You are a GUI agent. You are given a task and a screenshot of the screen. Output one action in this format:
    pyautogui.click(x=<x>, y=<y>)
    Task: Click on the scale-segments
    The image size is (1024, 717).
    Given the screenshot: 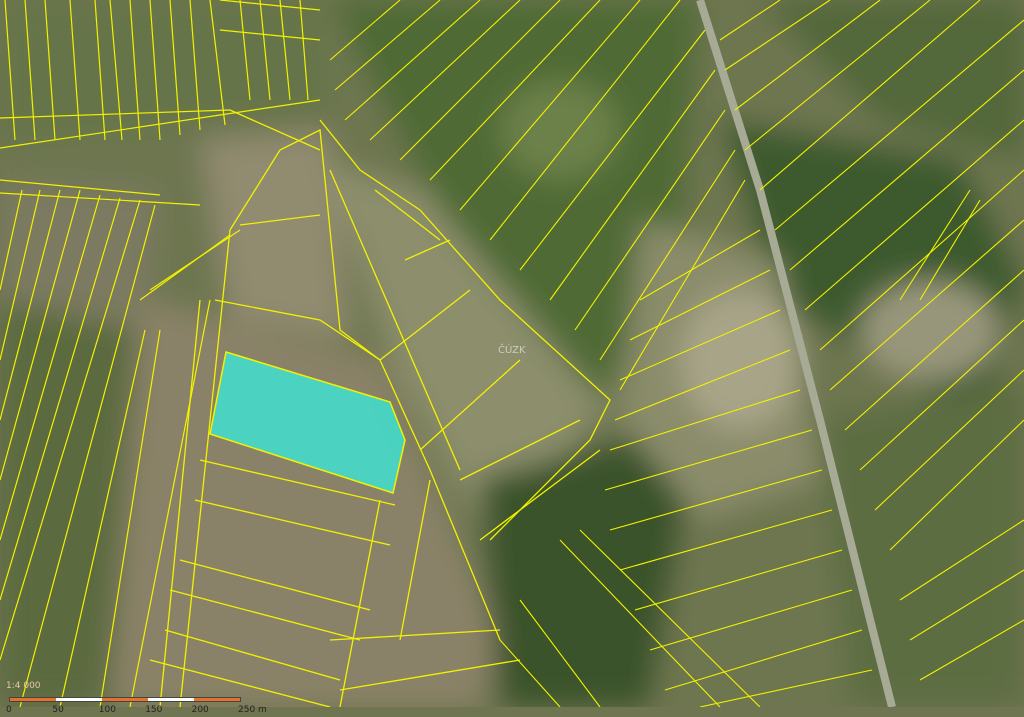 What is the action you would take?
    pyautogui.click(x=125, y=699)
    